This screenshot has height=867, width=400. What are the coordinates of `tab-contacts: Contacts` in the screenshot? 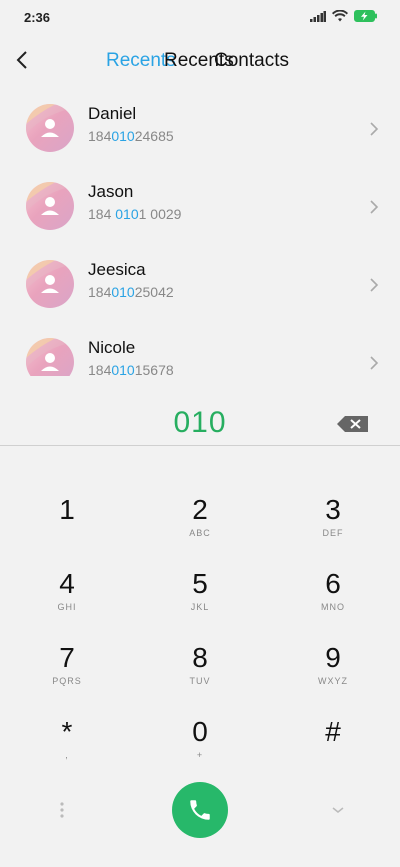 It's located at (251, 61).